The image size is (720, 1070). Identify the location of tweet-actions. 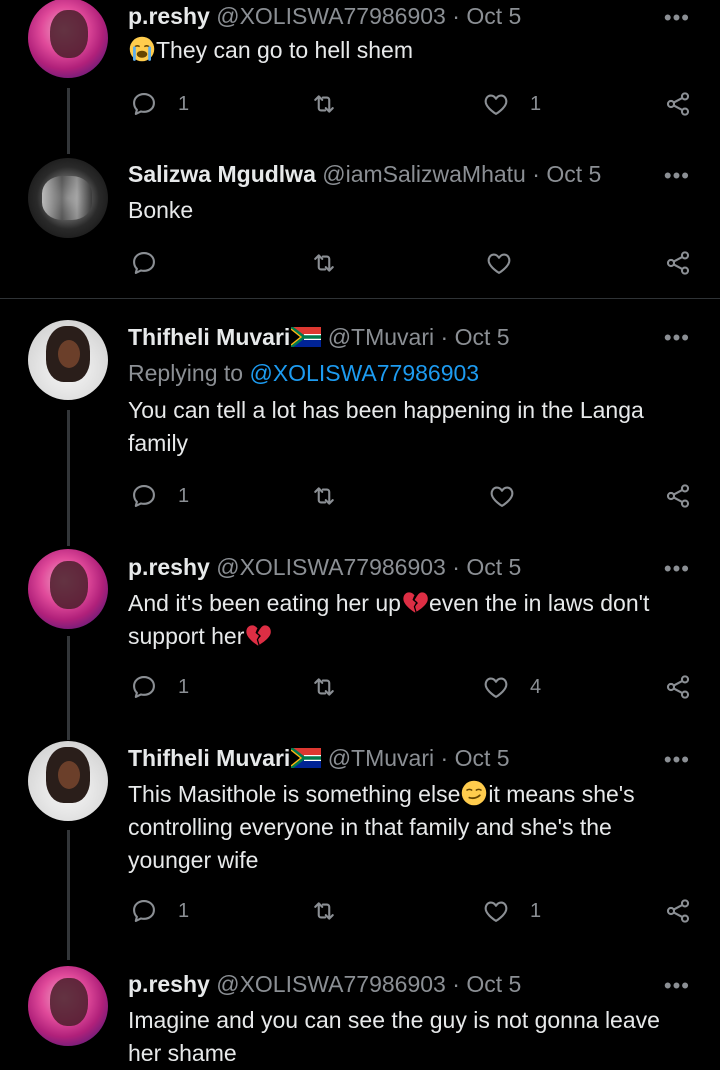
(360, 263).